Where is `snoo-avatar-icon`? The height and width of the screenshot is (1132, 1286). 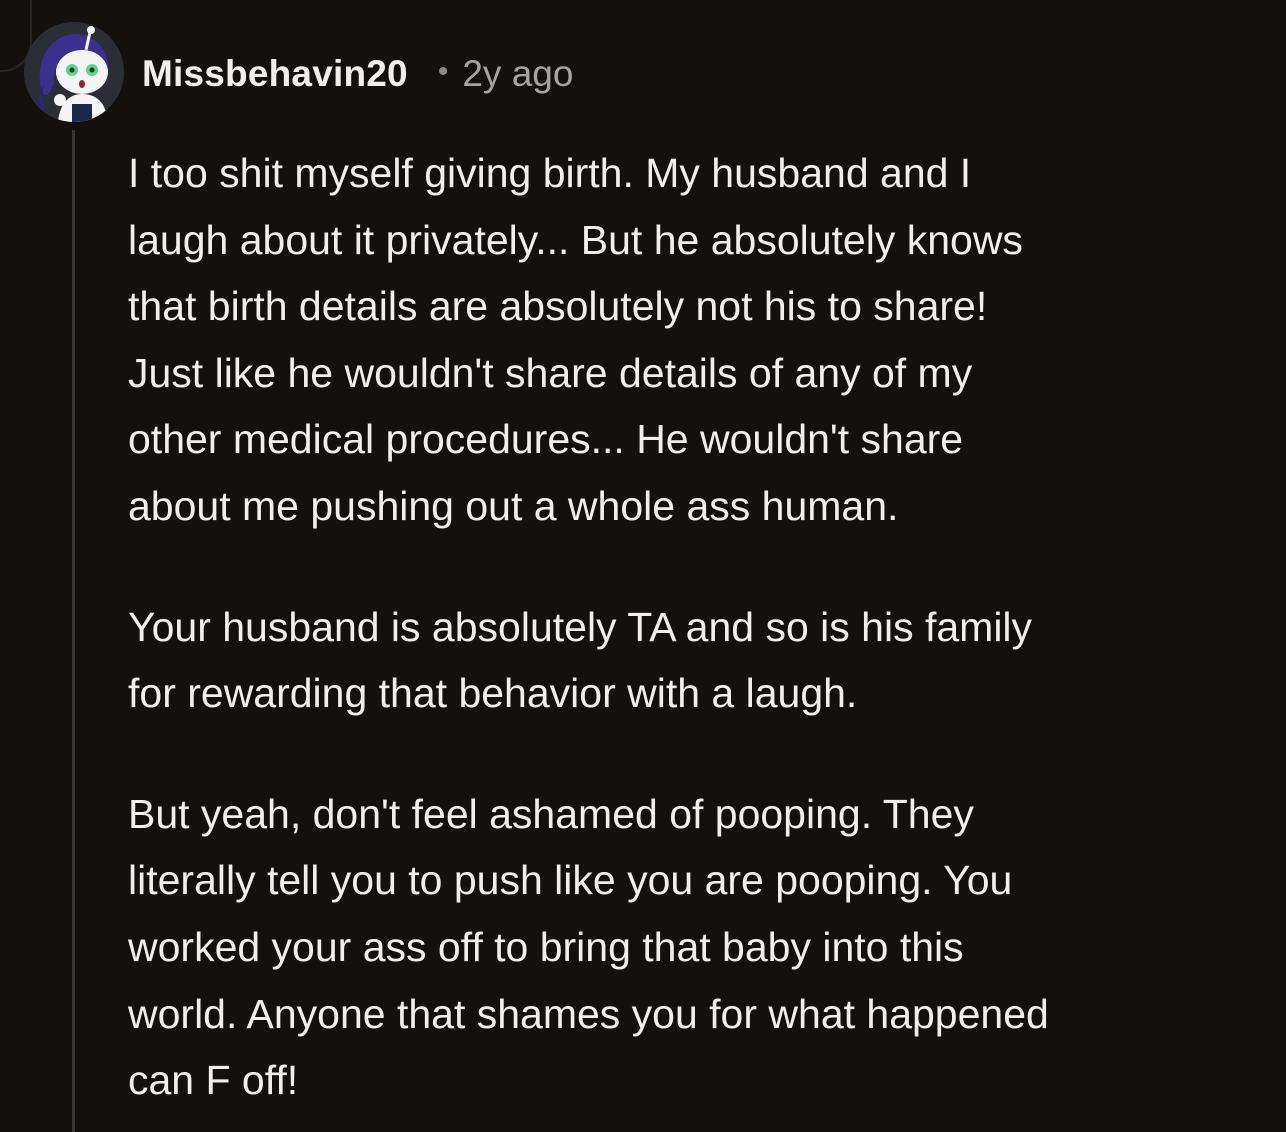
snoo-avatar-icon is located at coordinates (74, 72).